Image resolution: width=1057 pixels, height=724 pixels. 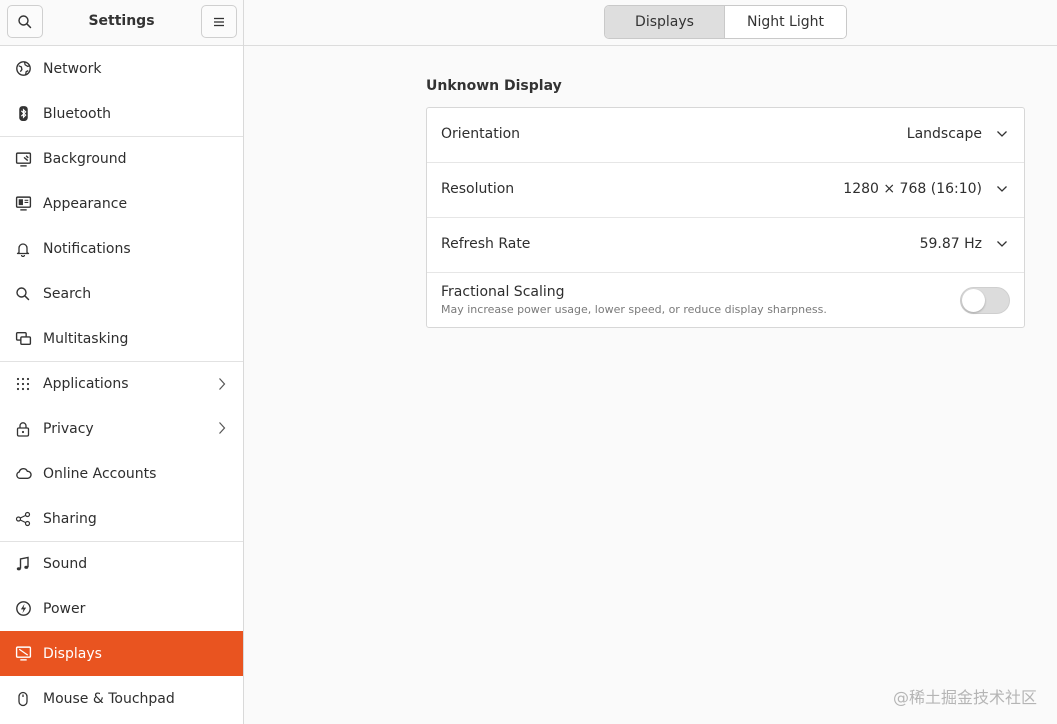 I want to click on main-header: Displays Night Light, so click(x=650, y=23).